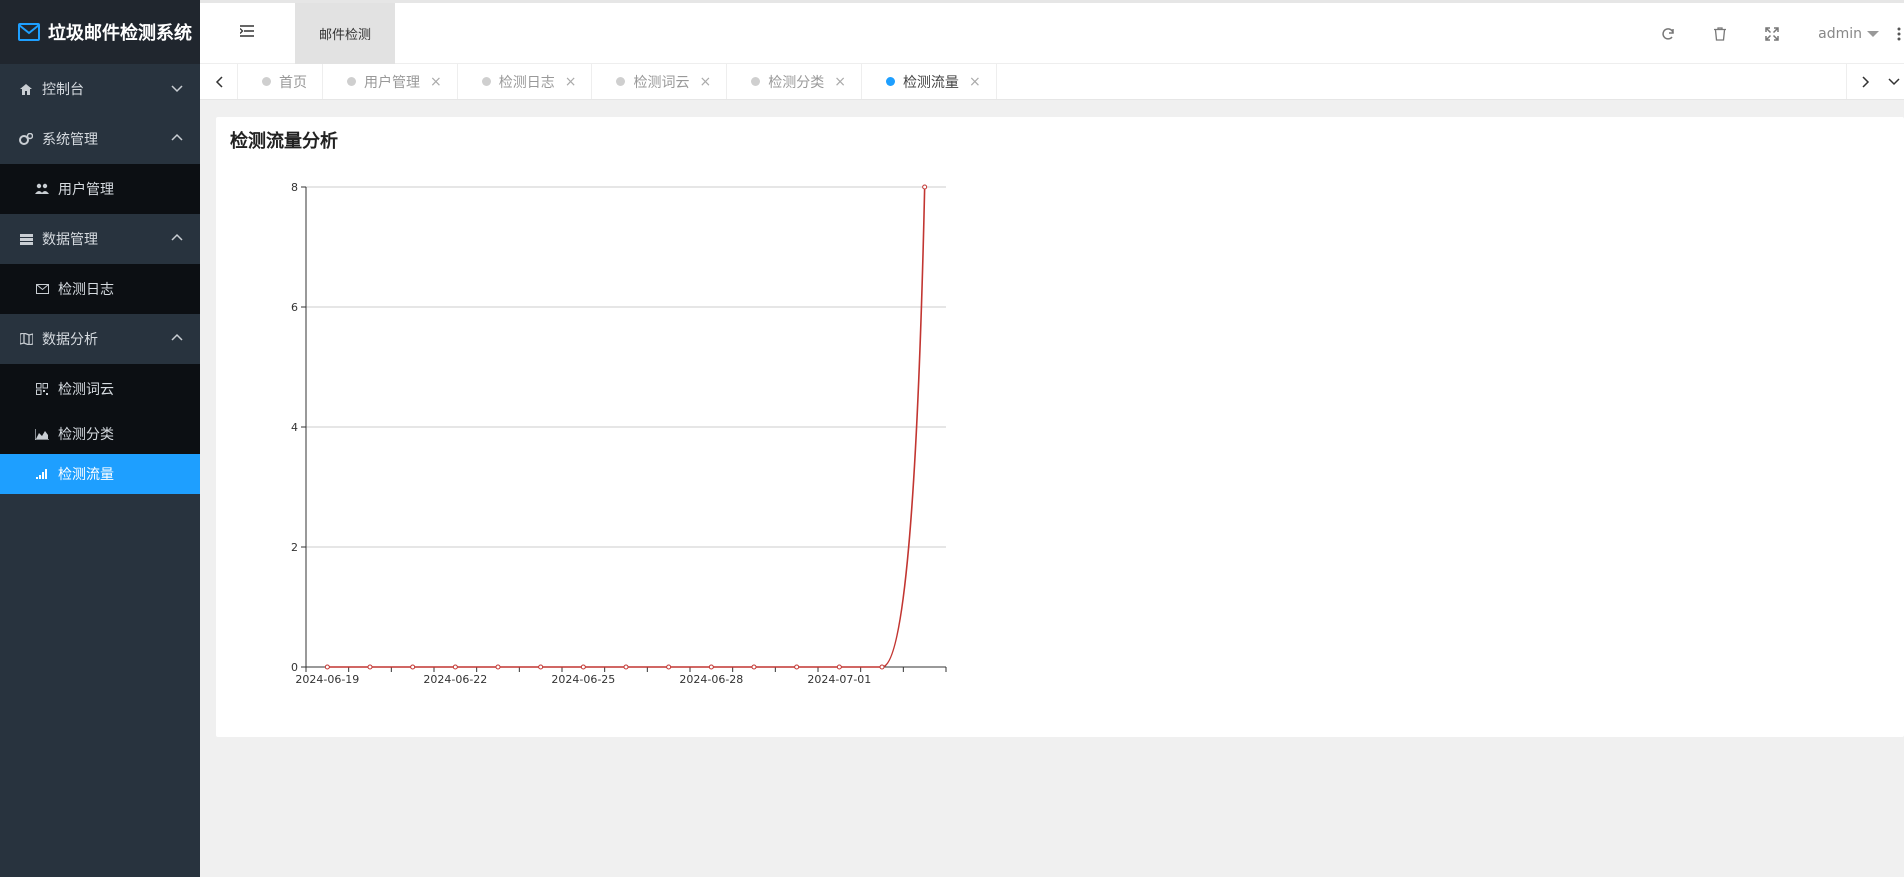 The width and height of the screenshot is (1904, 877). Describe the element at coordinates (70, 140) in the screenshot. I see `sidebar-item-label: 系统管理` at that location.